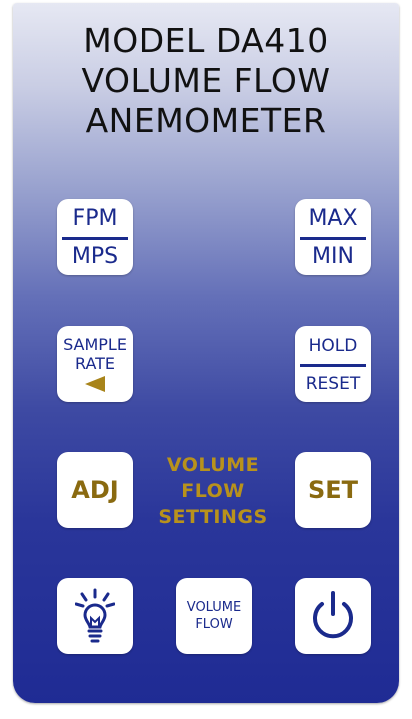  I want to click on reset-label: RESET, so click(333, 384).